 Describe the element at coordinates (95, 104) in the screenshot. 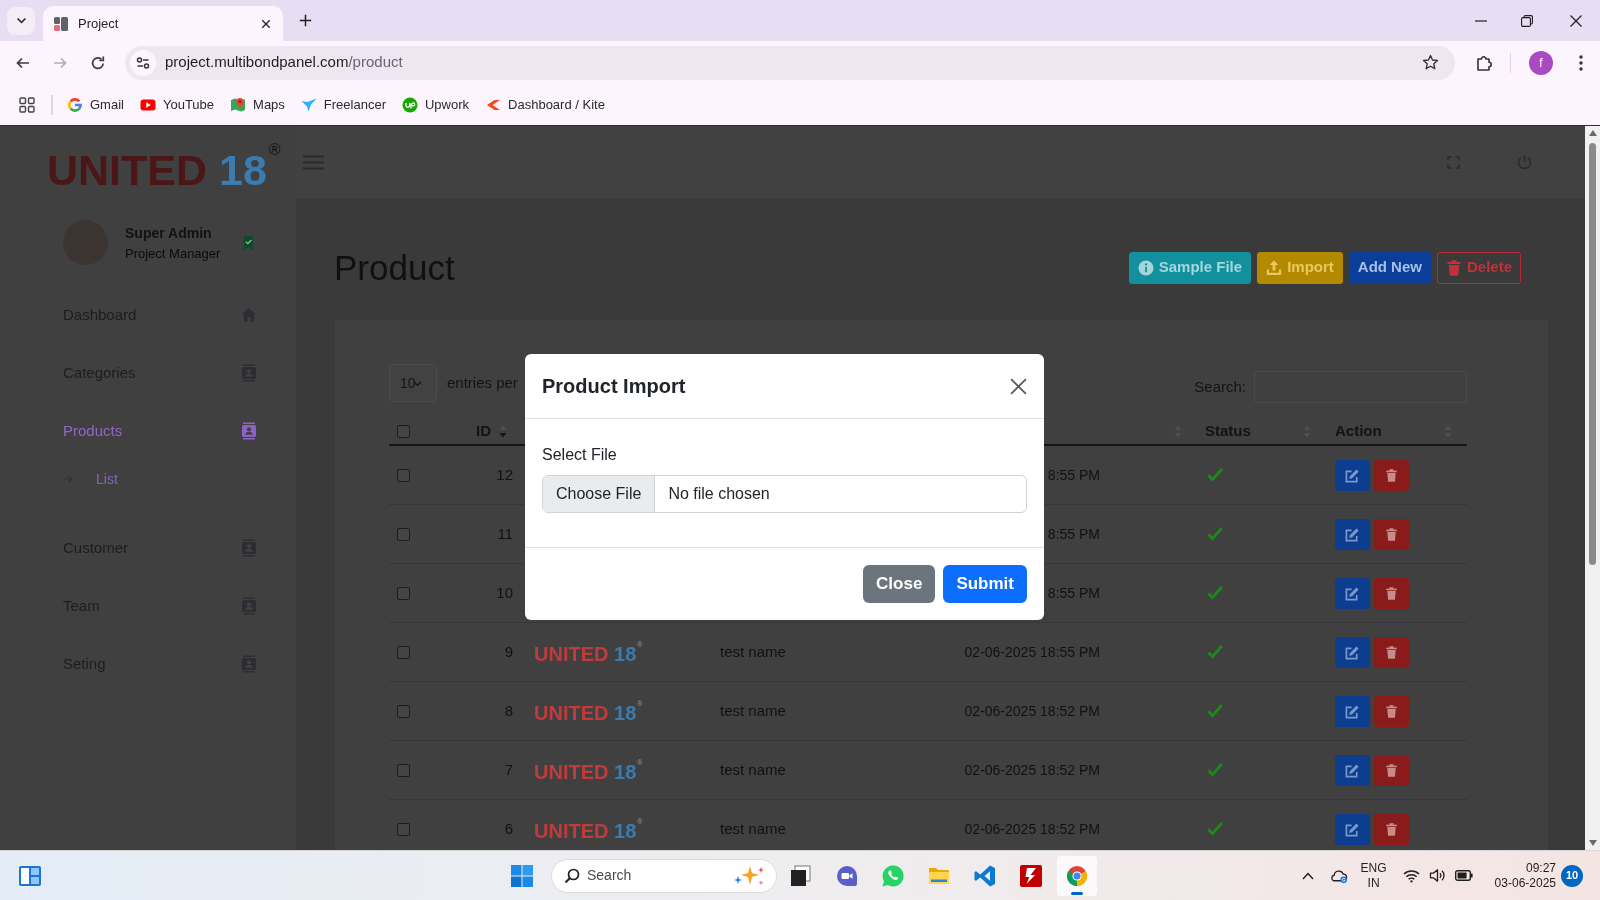

I see `bookmark-link: Gmail` at that location.